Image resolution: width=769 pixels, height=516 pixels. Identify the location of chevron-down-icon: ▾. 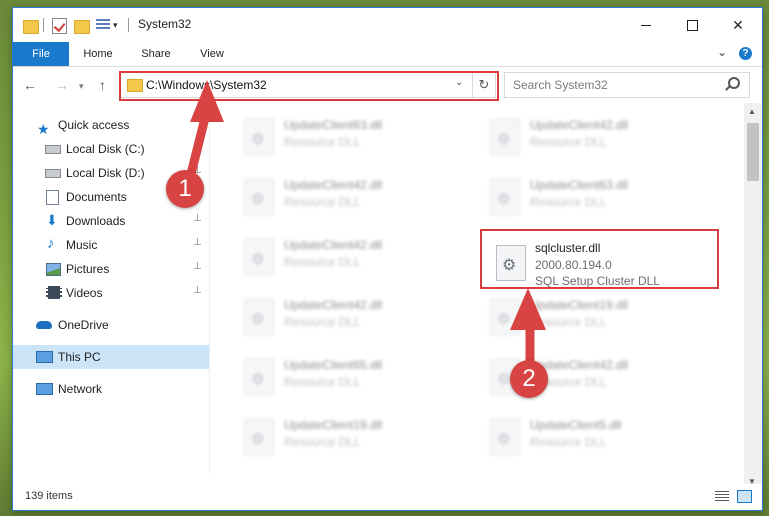
(115, 28).